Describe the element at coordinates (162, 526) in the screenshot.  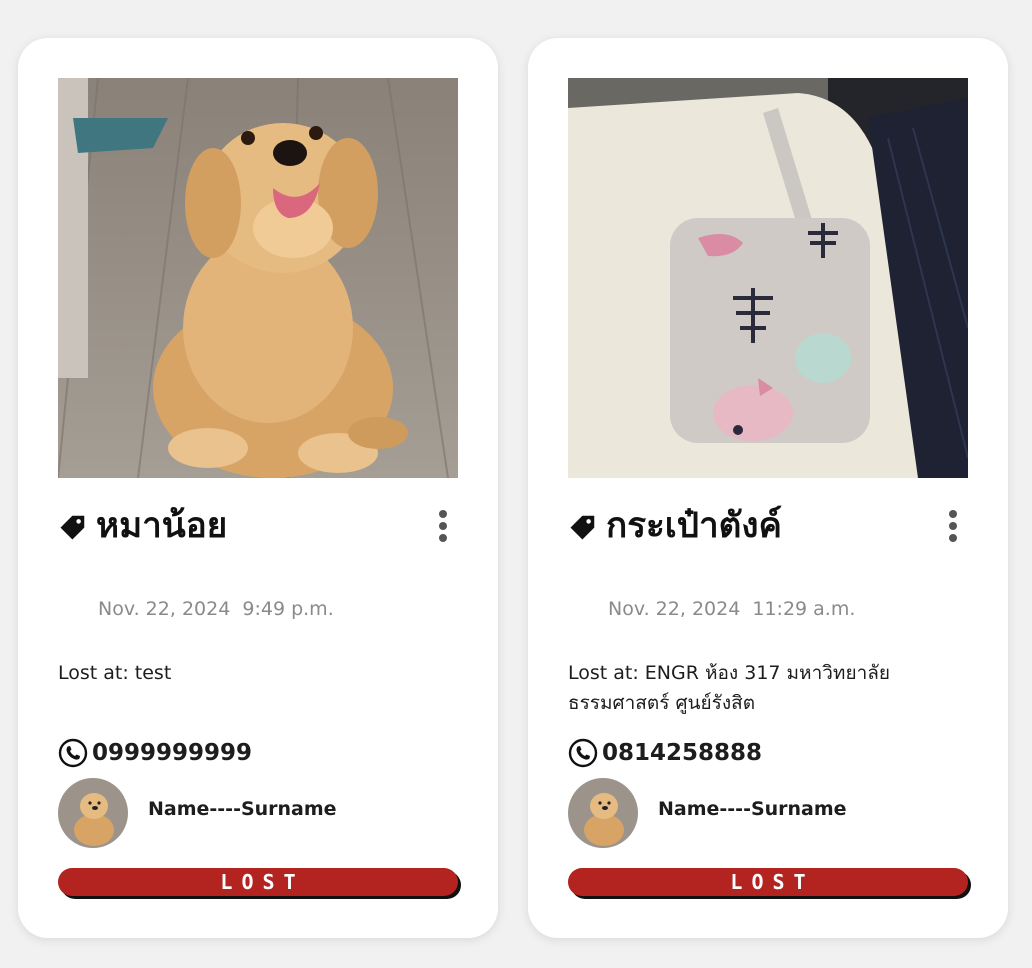
I see `post-title: หมาน้อย` at that location.